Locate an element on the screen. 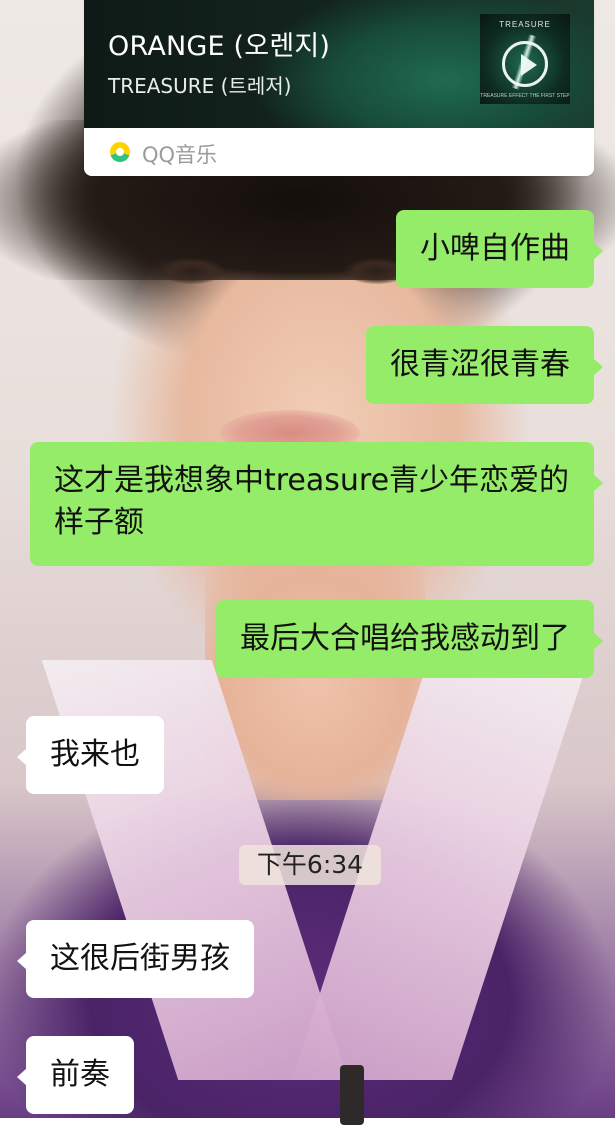 The height and width of the screenshot is (1125, 615). message-text: 我来也 is located at coordinates (95, 754).